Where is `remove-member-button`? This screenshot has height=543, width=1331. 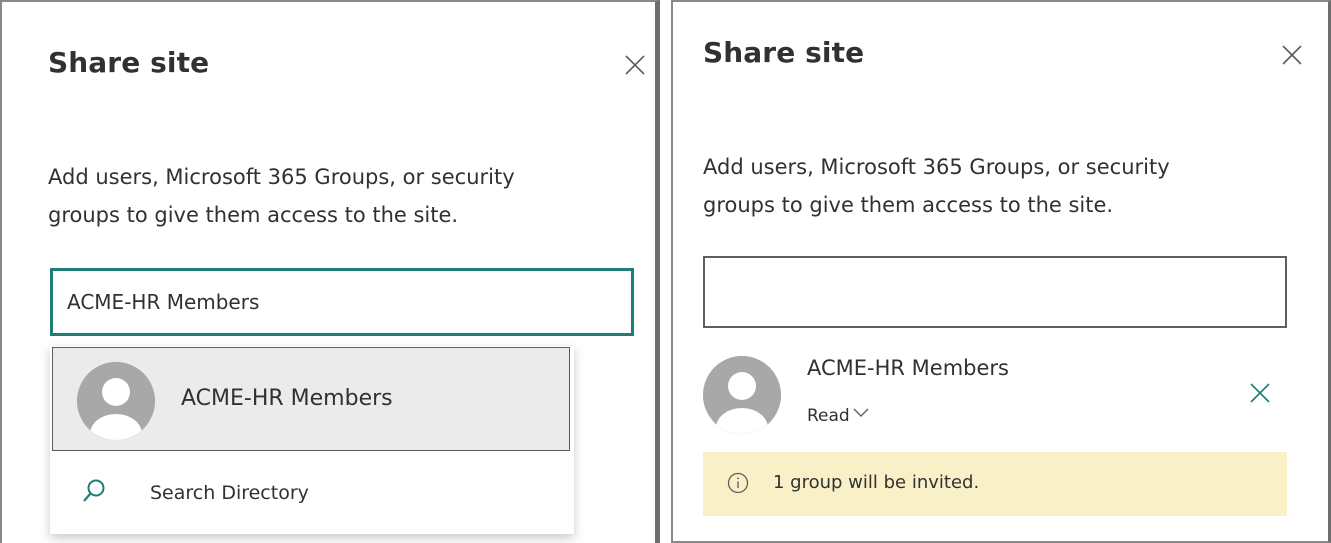
remove-member-button is located at coordinates (1260, 393).